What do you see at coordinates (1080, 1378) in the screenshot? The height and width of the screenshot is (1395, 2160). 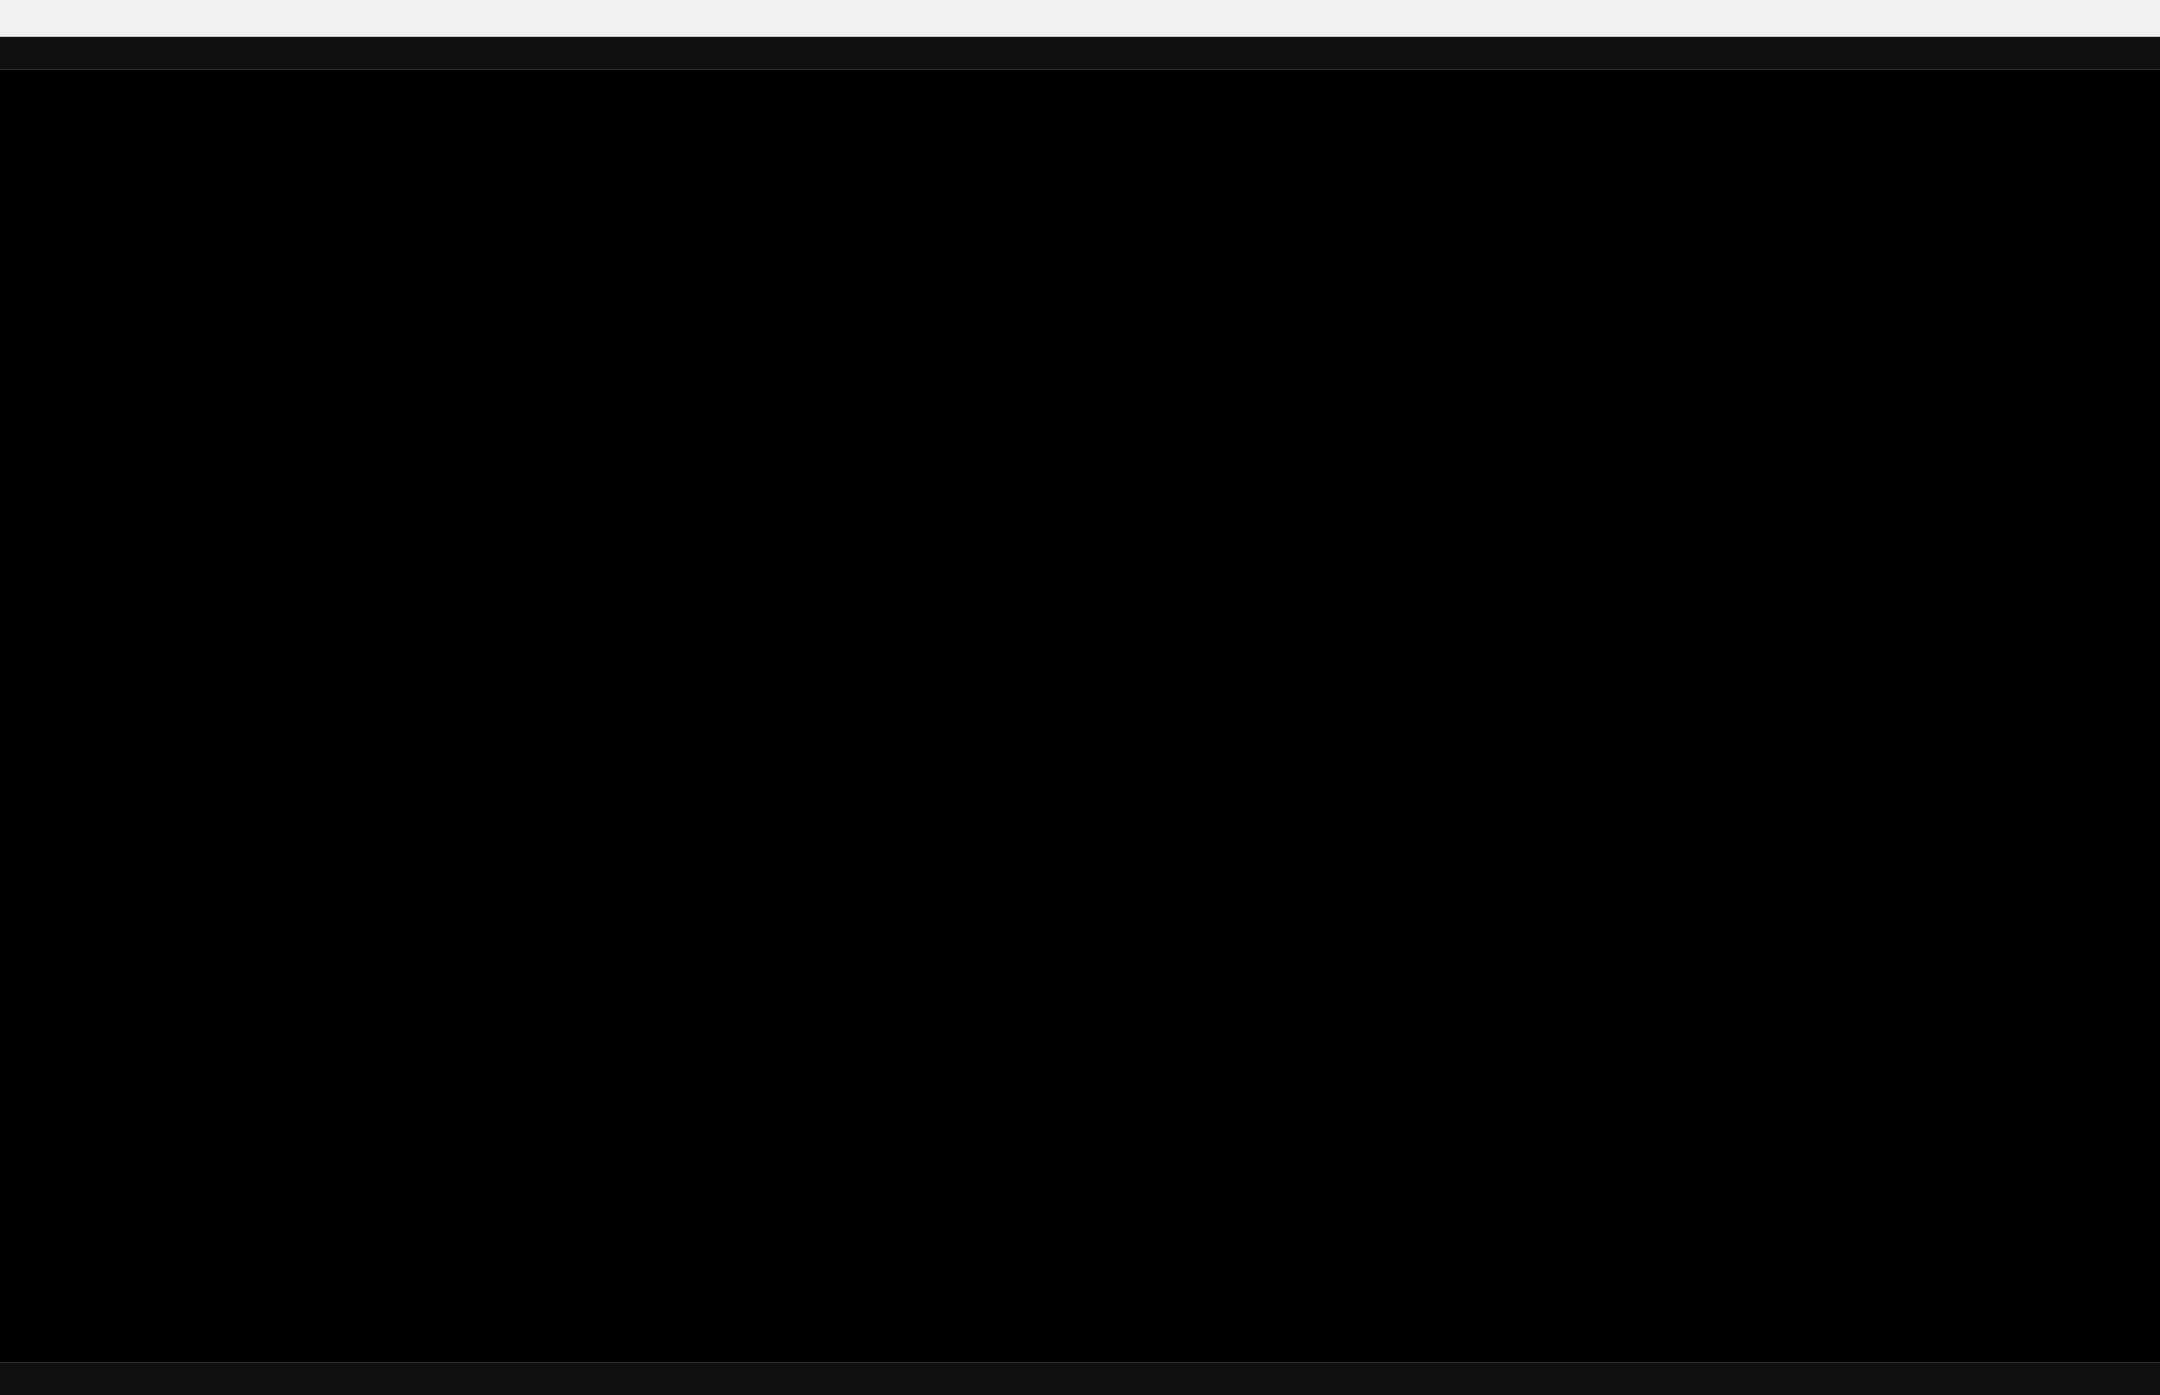 I see `status-bar` at bounding box center [1080, 1378].